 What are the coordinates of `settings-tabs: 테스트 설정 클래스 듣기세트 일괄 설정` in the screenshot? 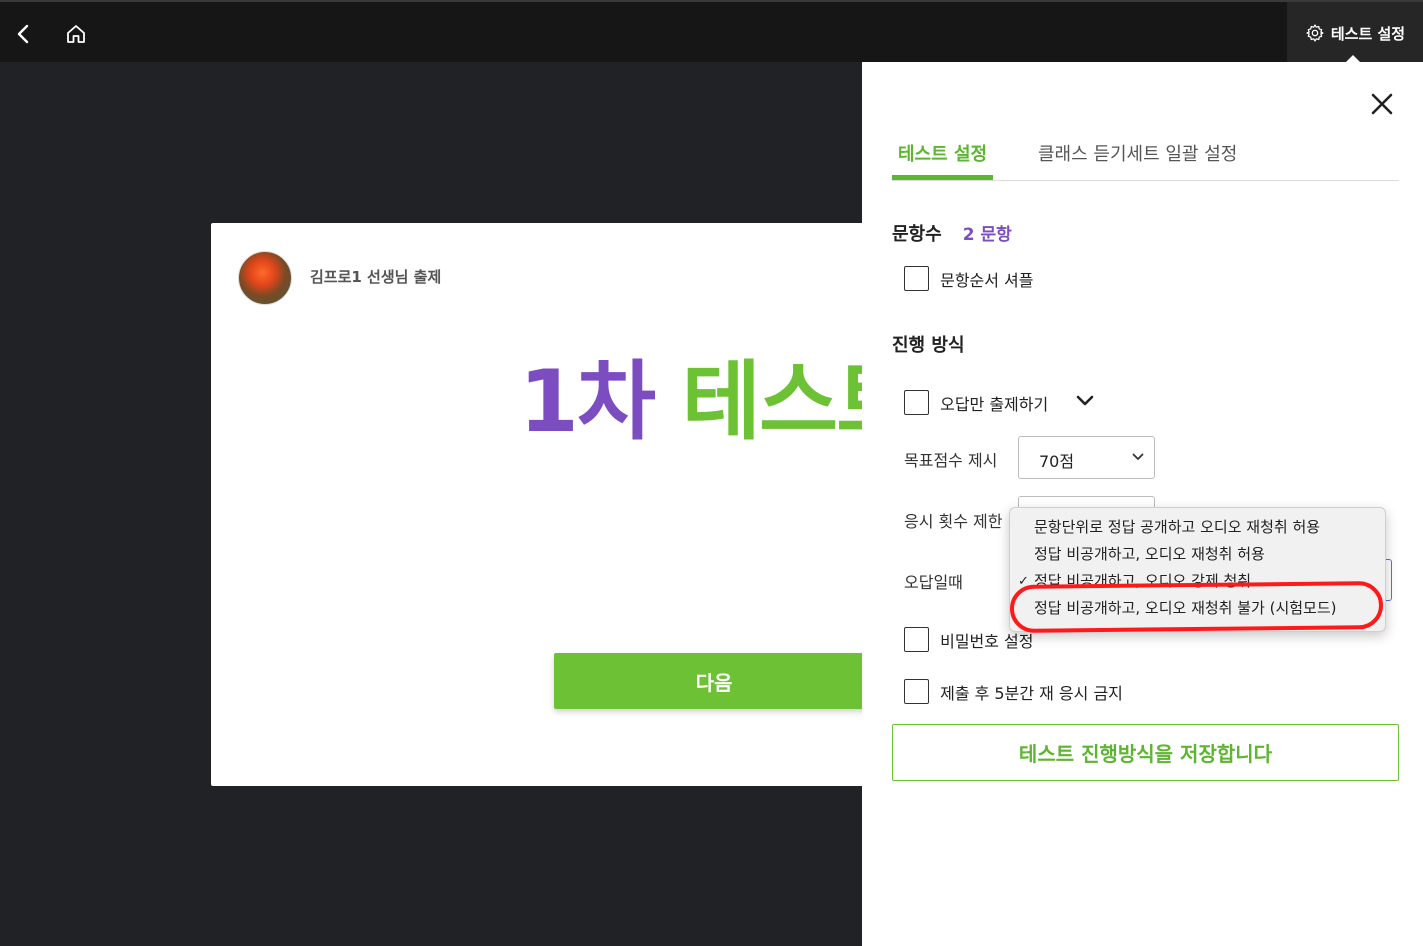 It's located at (1145, 157).